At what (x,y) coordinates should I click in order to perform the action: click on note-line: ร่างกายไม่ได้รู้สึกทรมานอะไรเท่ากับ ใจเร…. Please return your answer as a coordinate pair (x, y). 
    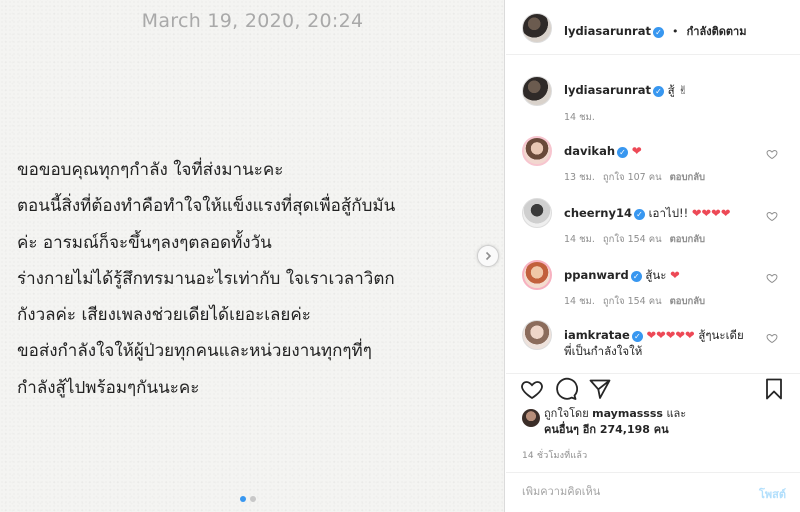
    Looking at the image, I should click on (206, 278).